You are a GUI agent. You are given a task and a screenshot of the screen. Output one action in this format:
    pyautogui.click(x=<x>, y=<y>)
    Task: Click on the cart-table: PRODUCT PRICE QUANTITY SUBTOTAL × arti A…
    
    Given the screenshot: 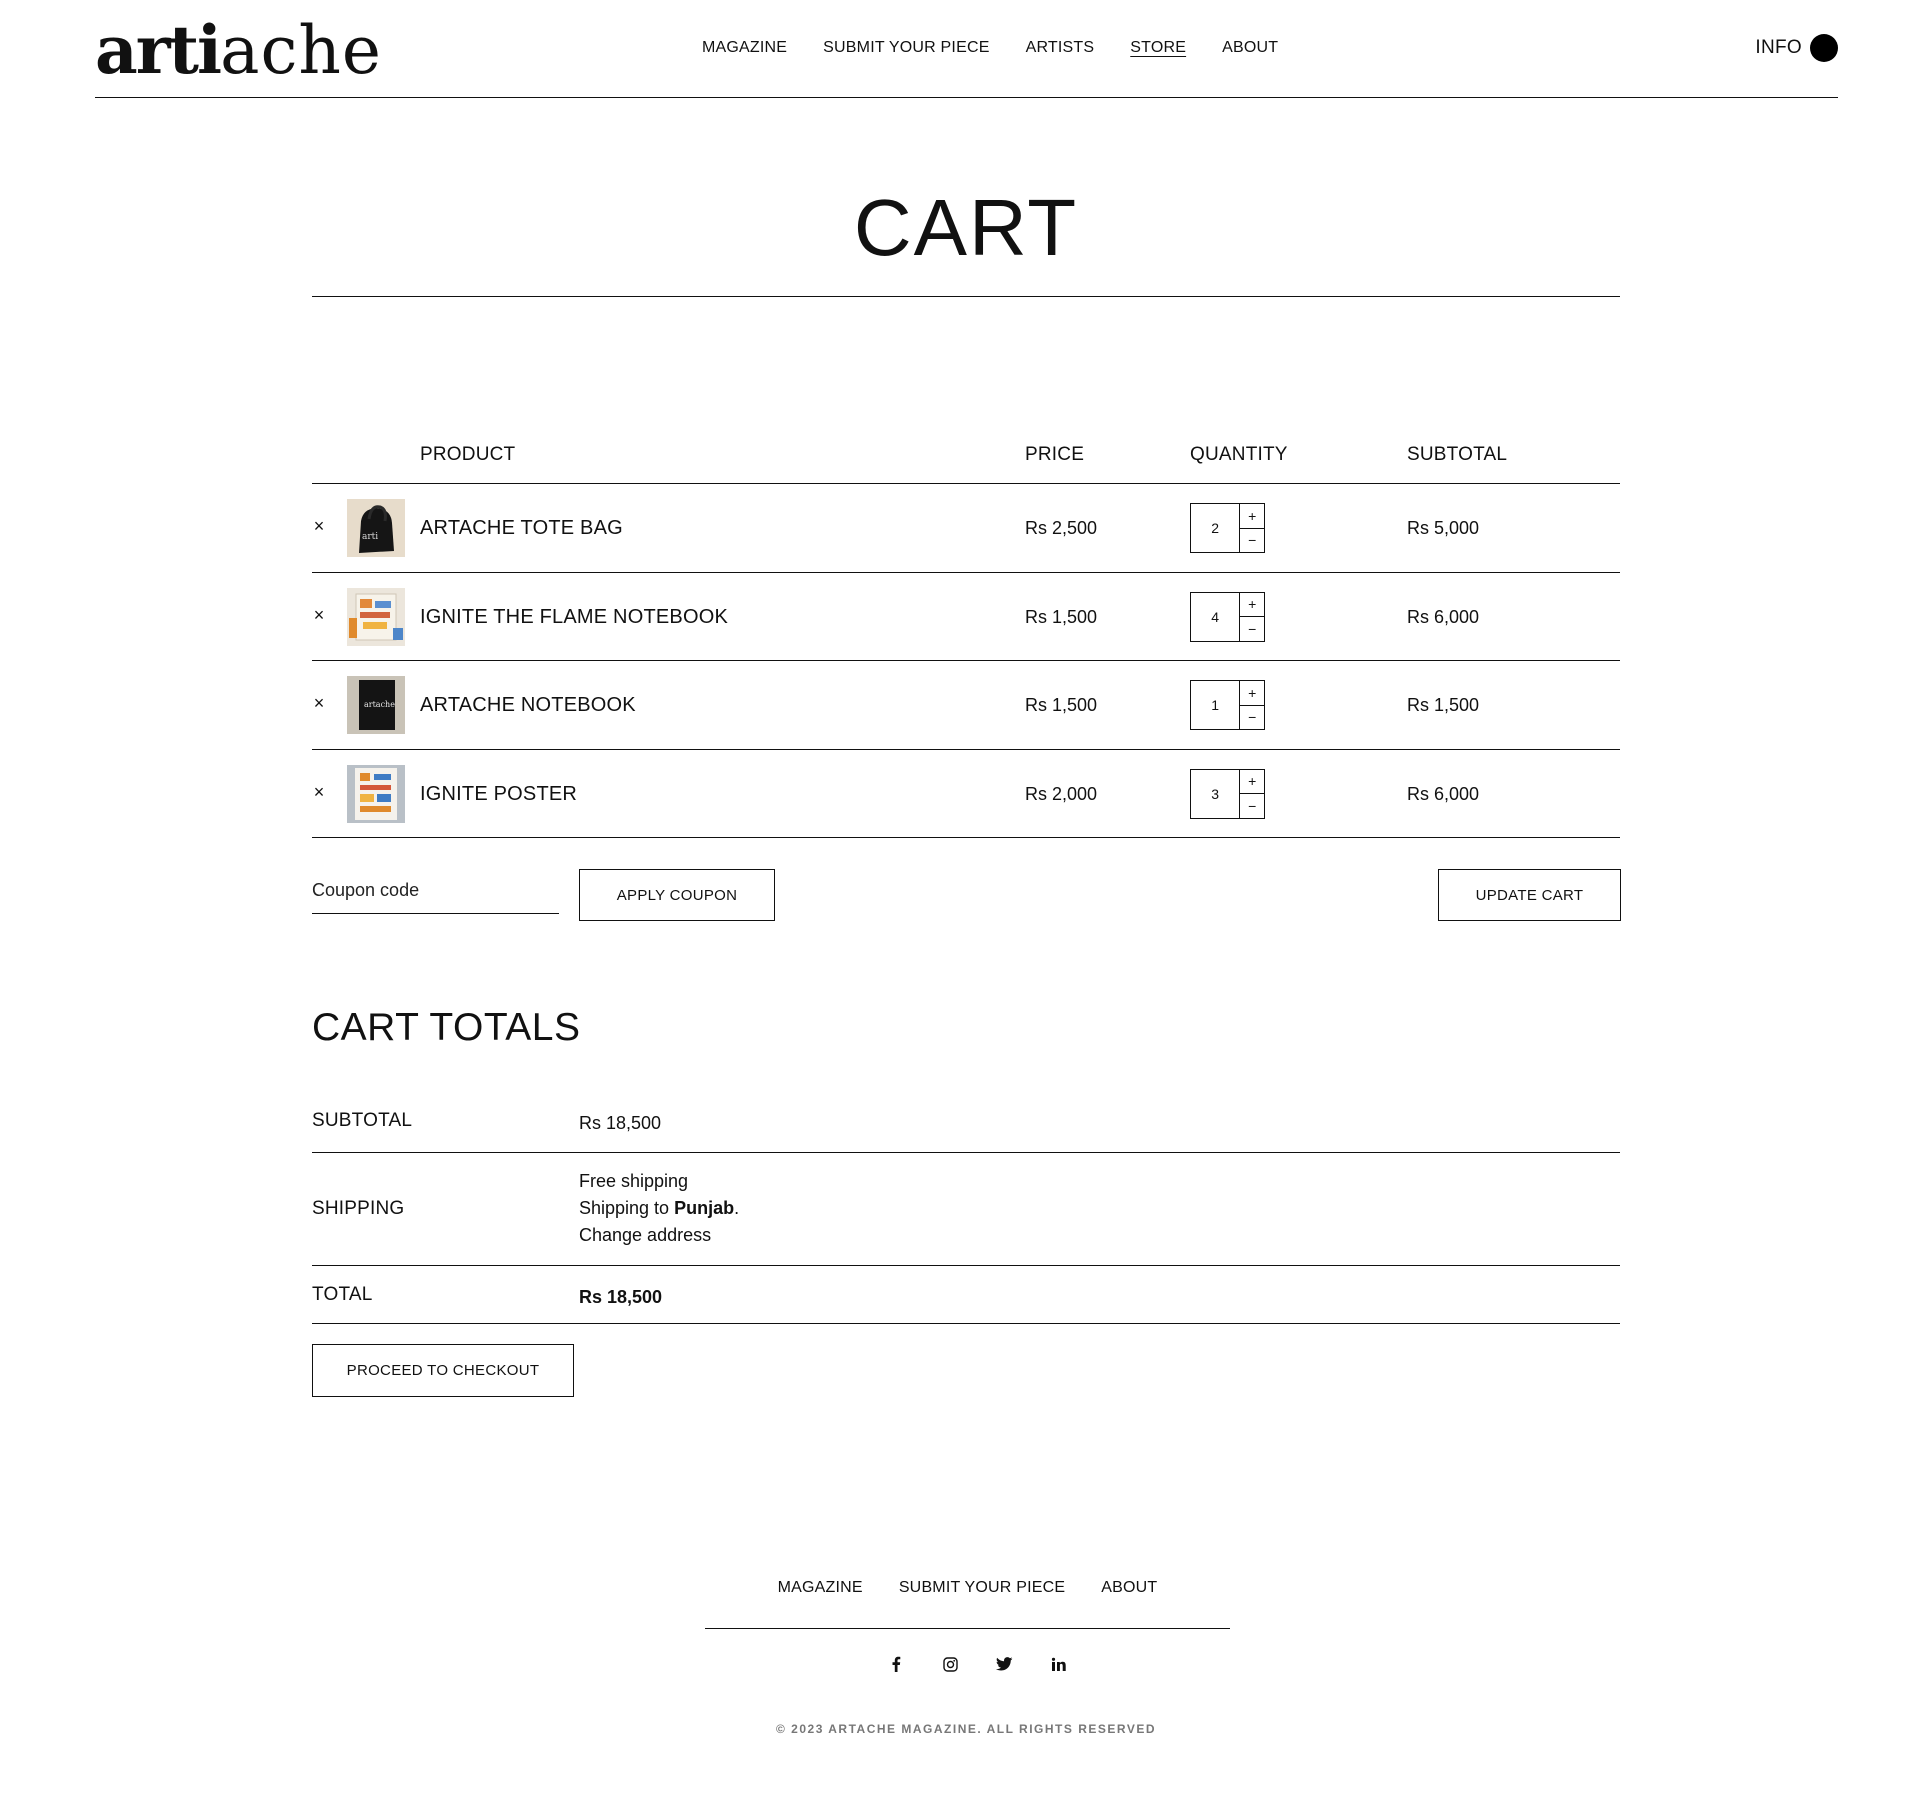 What is the action you would take?
    pyautogui.click(x=966, y=639)
    